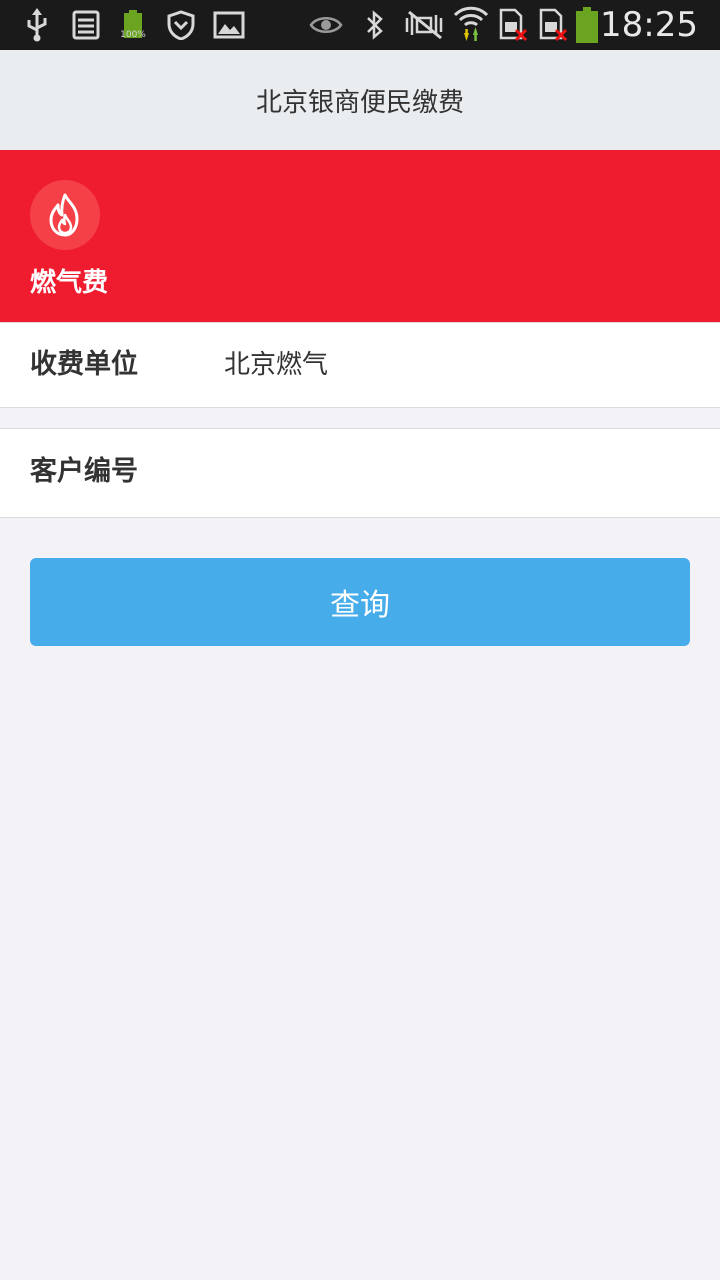 The width and height of the screenshot is (720, 1280). What do you see at coordinates (65, 215) in the screenshot?
I see `flame-icon` at bounding box center [65, 215].